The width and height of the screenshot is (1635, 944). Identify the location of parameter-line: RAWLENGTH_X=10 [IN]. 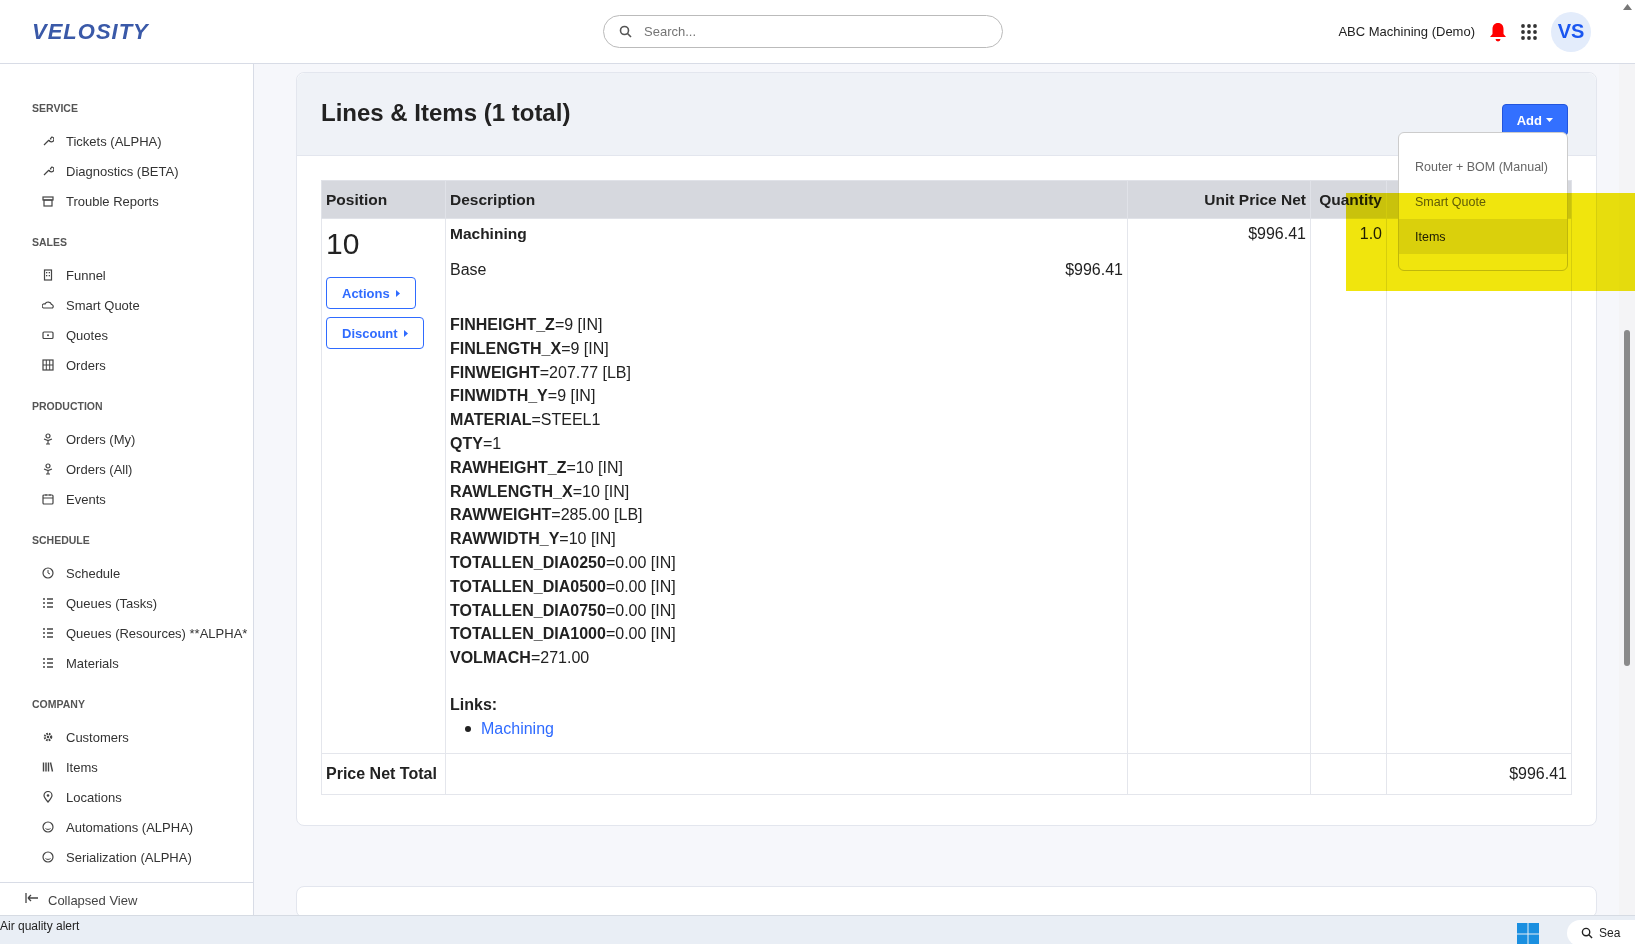
(540, 491).